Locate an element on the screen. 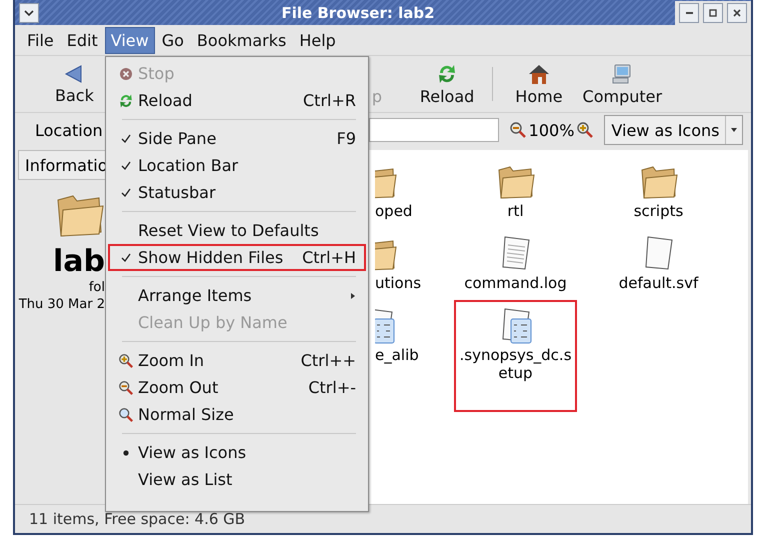 This screenshot has width=780, height=542. minimize-icon is located at coordinates (689, 13).